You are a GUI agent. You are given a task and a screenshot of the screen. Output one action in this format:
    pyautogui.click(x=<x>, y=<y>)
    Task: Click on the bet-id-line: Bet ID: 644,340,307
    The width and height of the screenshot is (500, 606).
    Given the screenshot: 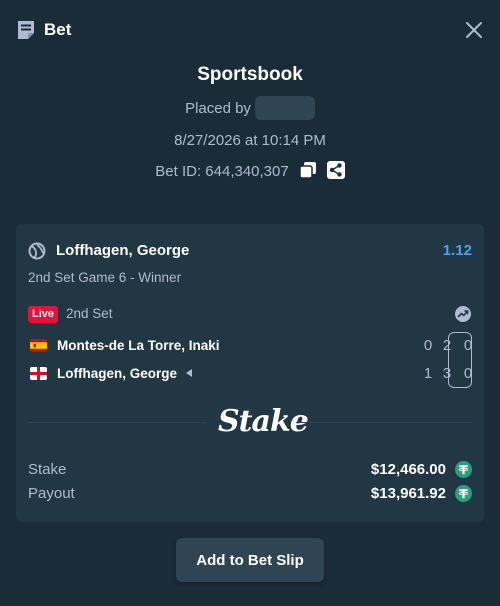 What is the action you would take?
    pyautogui.click(x=250, y=172)
    